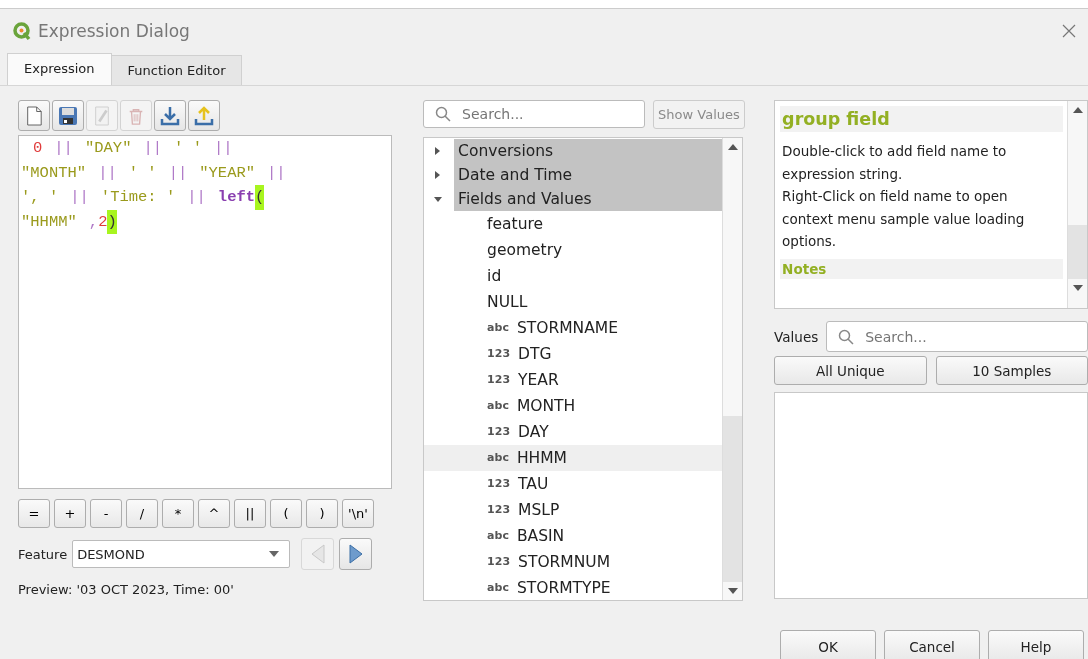 This screenshot has width=1088, height=659. Describe the element at coordinates (564, 562) in the screenshot. I see `item-label: STORMNUM` at that location.